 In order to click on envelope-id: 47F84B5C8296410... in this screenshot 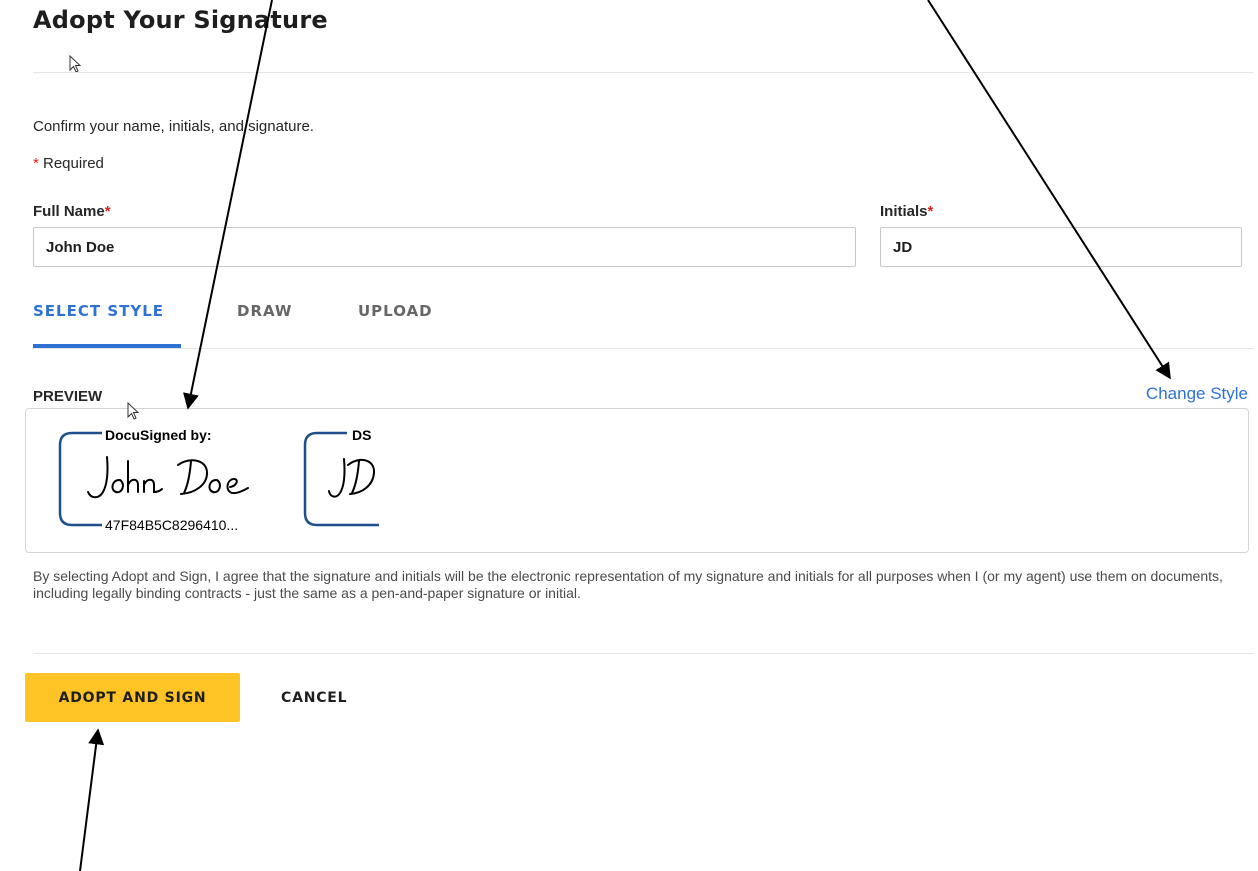, I will do `click(172, 525)`.